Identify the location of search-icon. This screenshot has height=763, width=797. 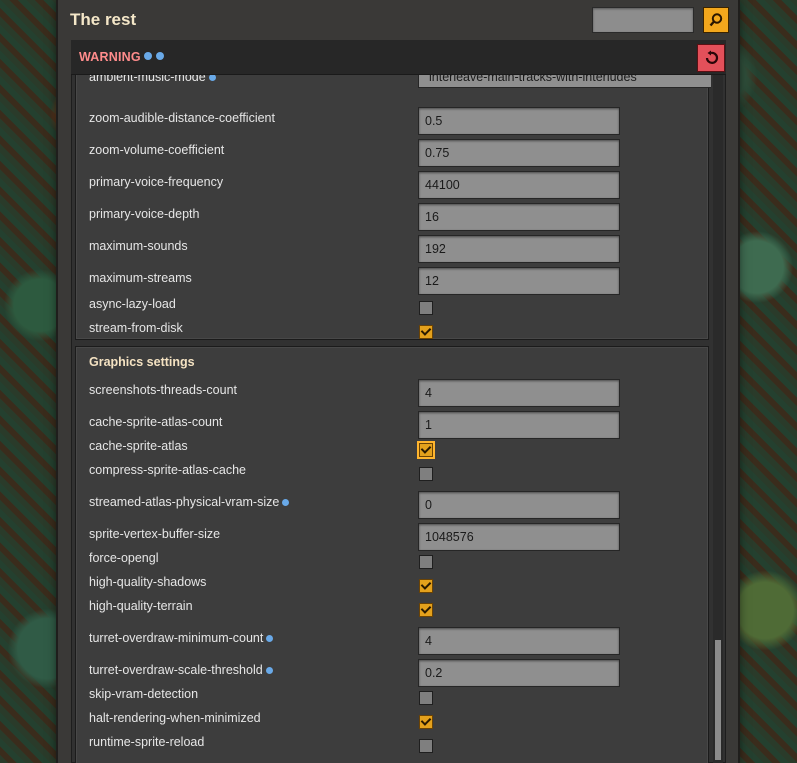
(716, 20).